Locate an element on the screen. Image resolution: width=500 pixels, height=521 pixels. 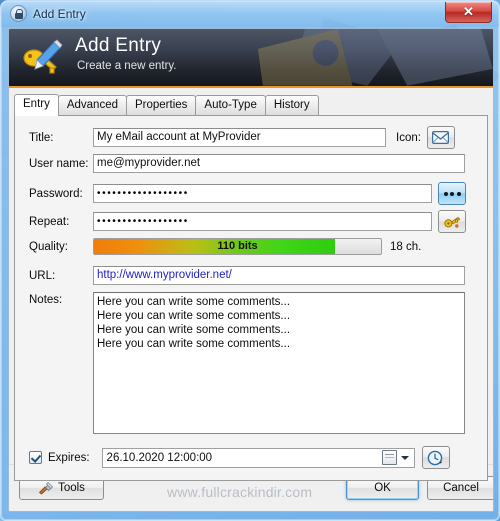
icon-picker-button is located at coordinates (440, 137).